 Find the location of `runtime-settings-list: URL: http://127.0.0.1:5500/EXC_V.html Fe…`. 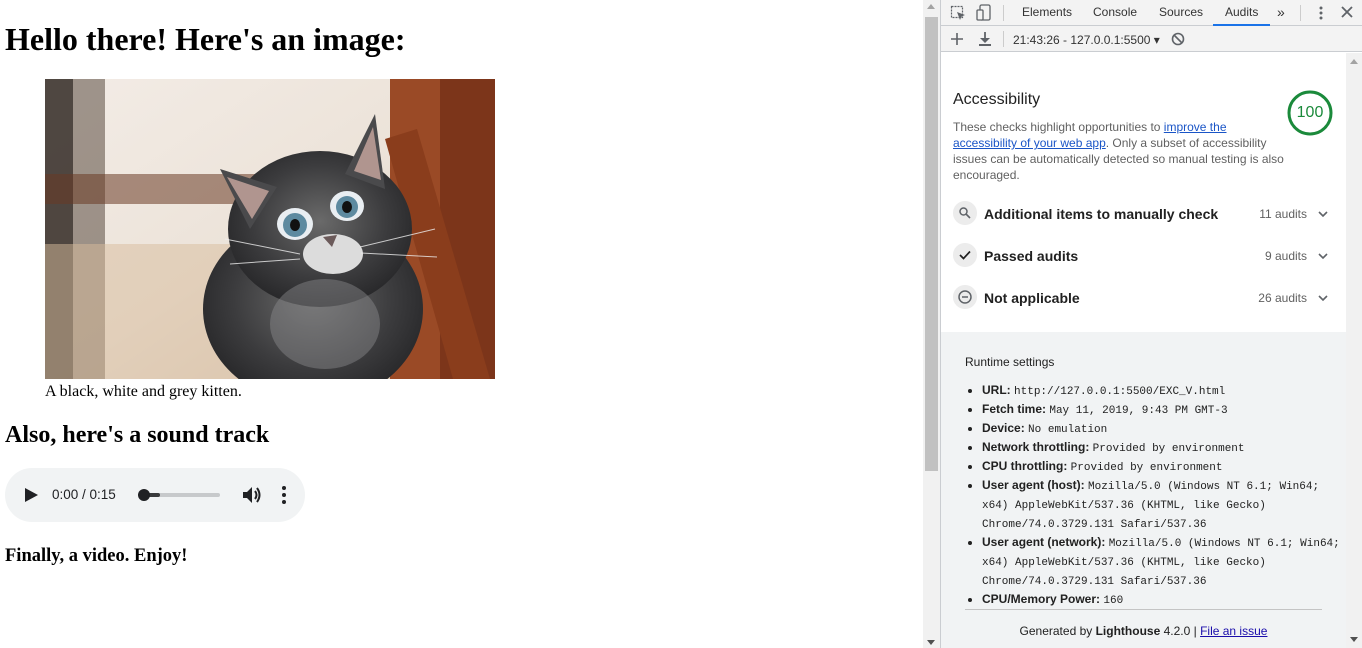

runtime-settings-list: URL: http://127.0.0.1:5500/EXC_V.html Fe… is located at coordinates (1154, 496).